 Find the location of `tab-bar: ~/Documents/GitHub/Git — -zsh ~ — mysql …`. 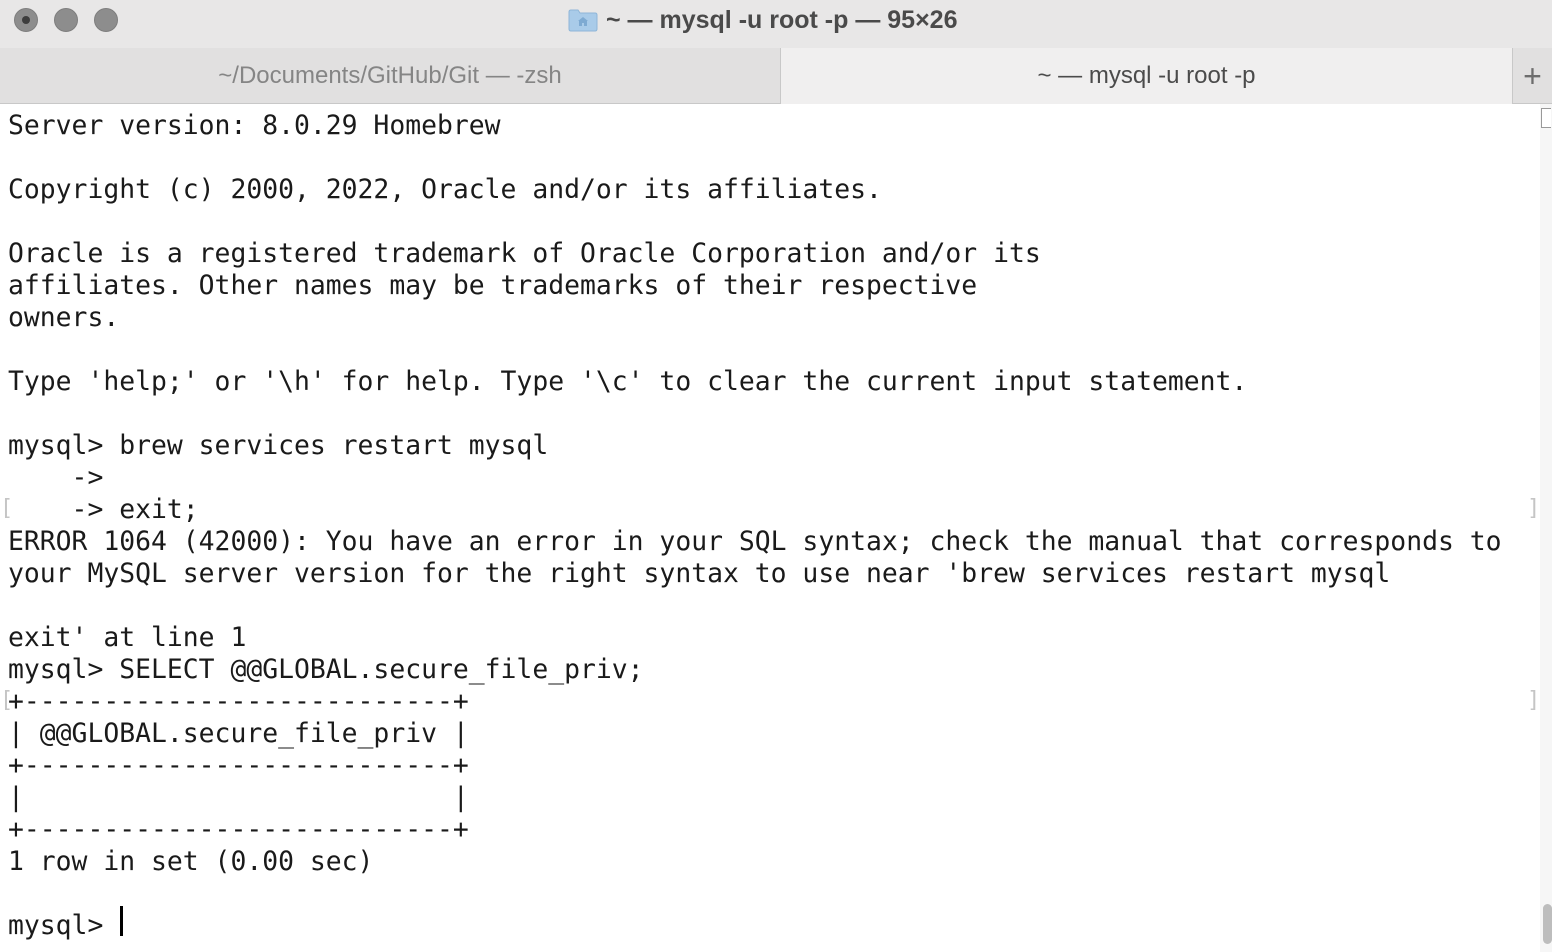

tab-bar: ~/Documents/GitHub/Git — -zsh ~ — mysql … is located at coordinates (776, 76).